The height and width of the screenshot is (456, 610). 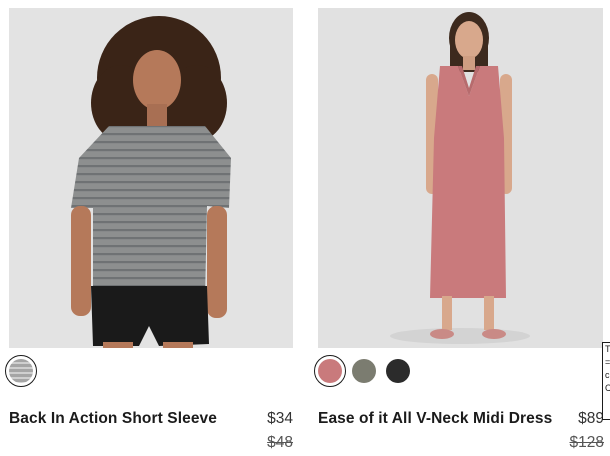 What do you see at coordinates (606, 381) in the screenshot?
I see `edge-popup-fragment: T = c C` at bounding box center [606, 381].